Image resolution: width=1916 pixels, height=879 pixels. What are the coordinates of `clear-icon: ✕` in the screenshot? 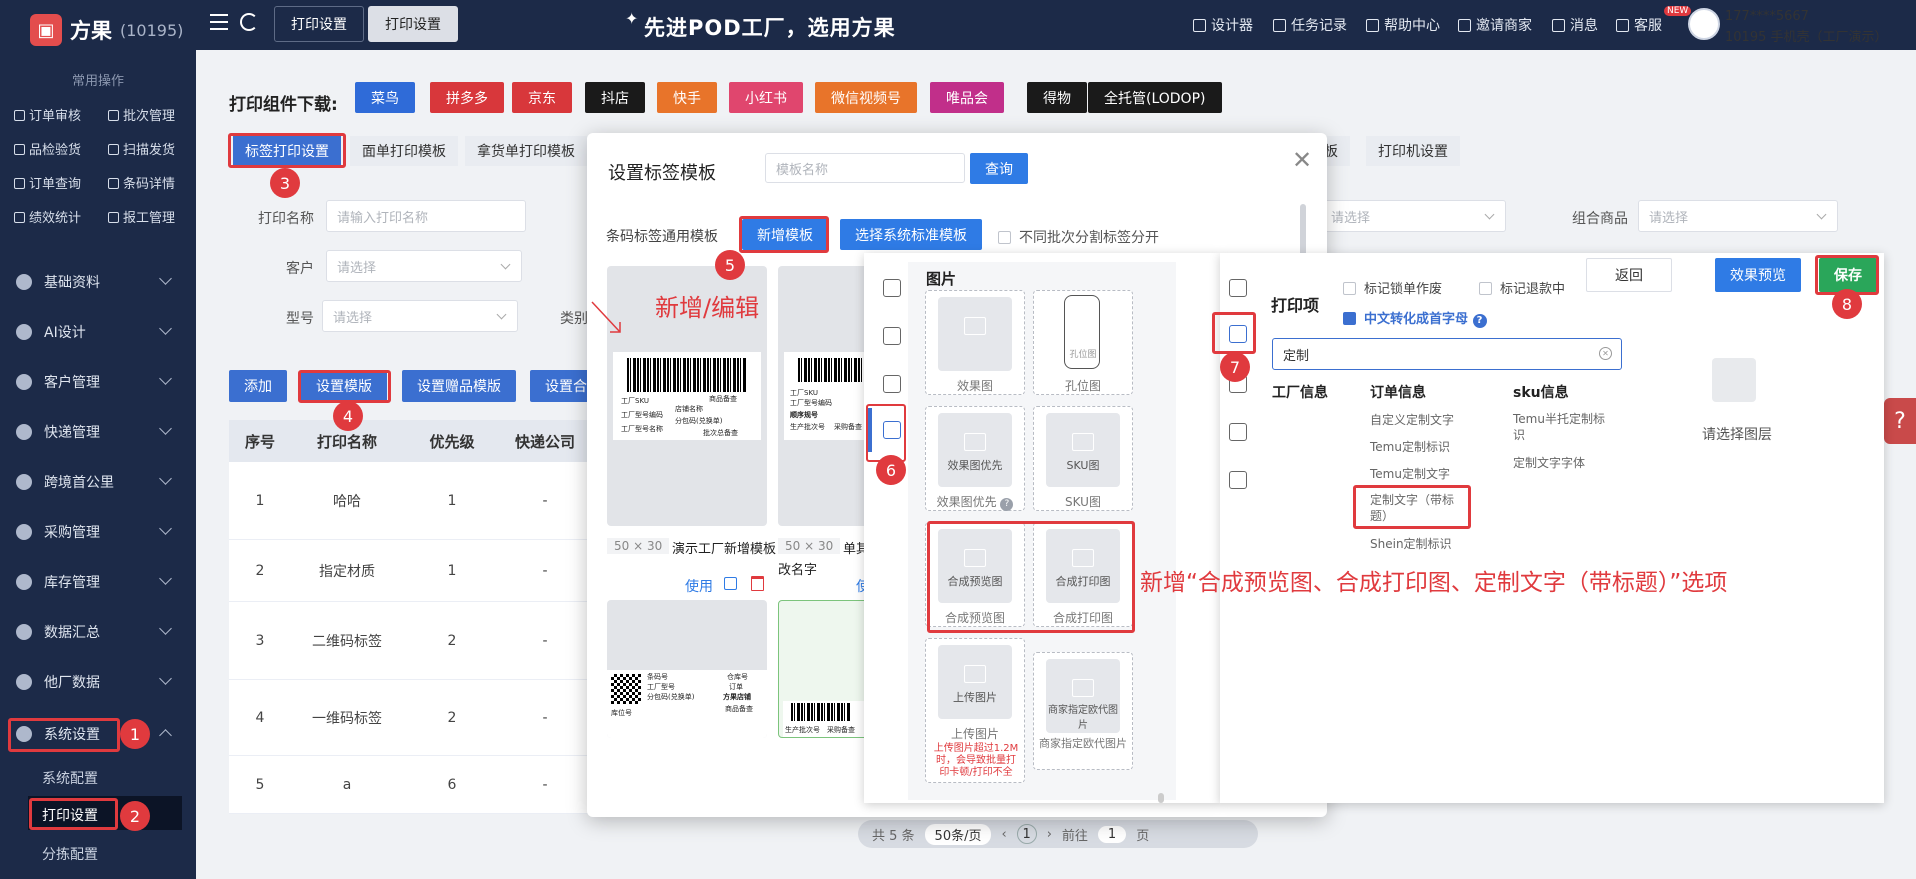 It's located at (1605, 353).